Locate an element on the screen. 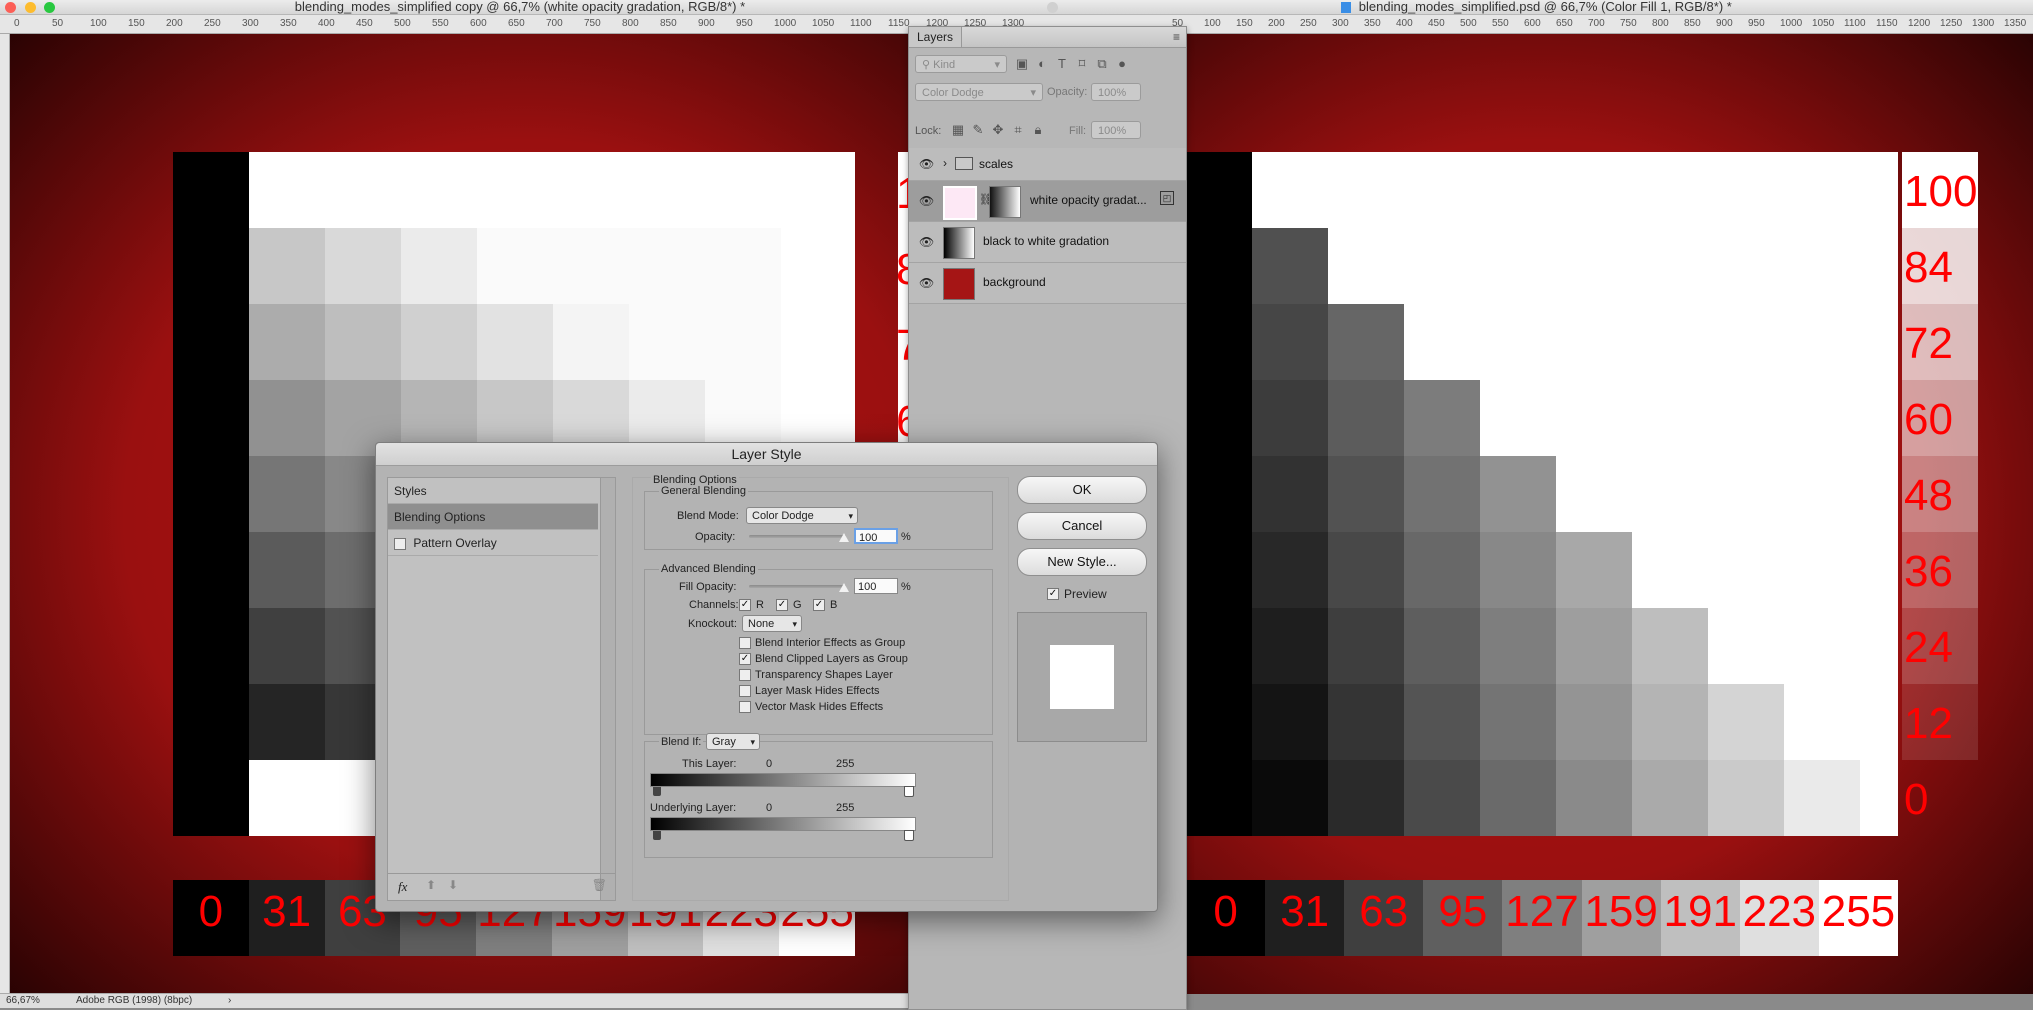 Image resolution: width=2033 pixels, height=1010 pixels. left-black-column is located at coordinates (211, 494).